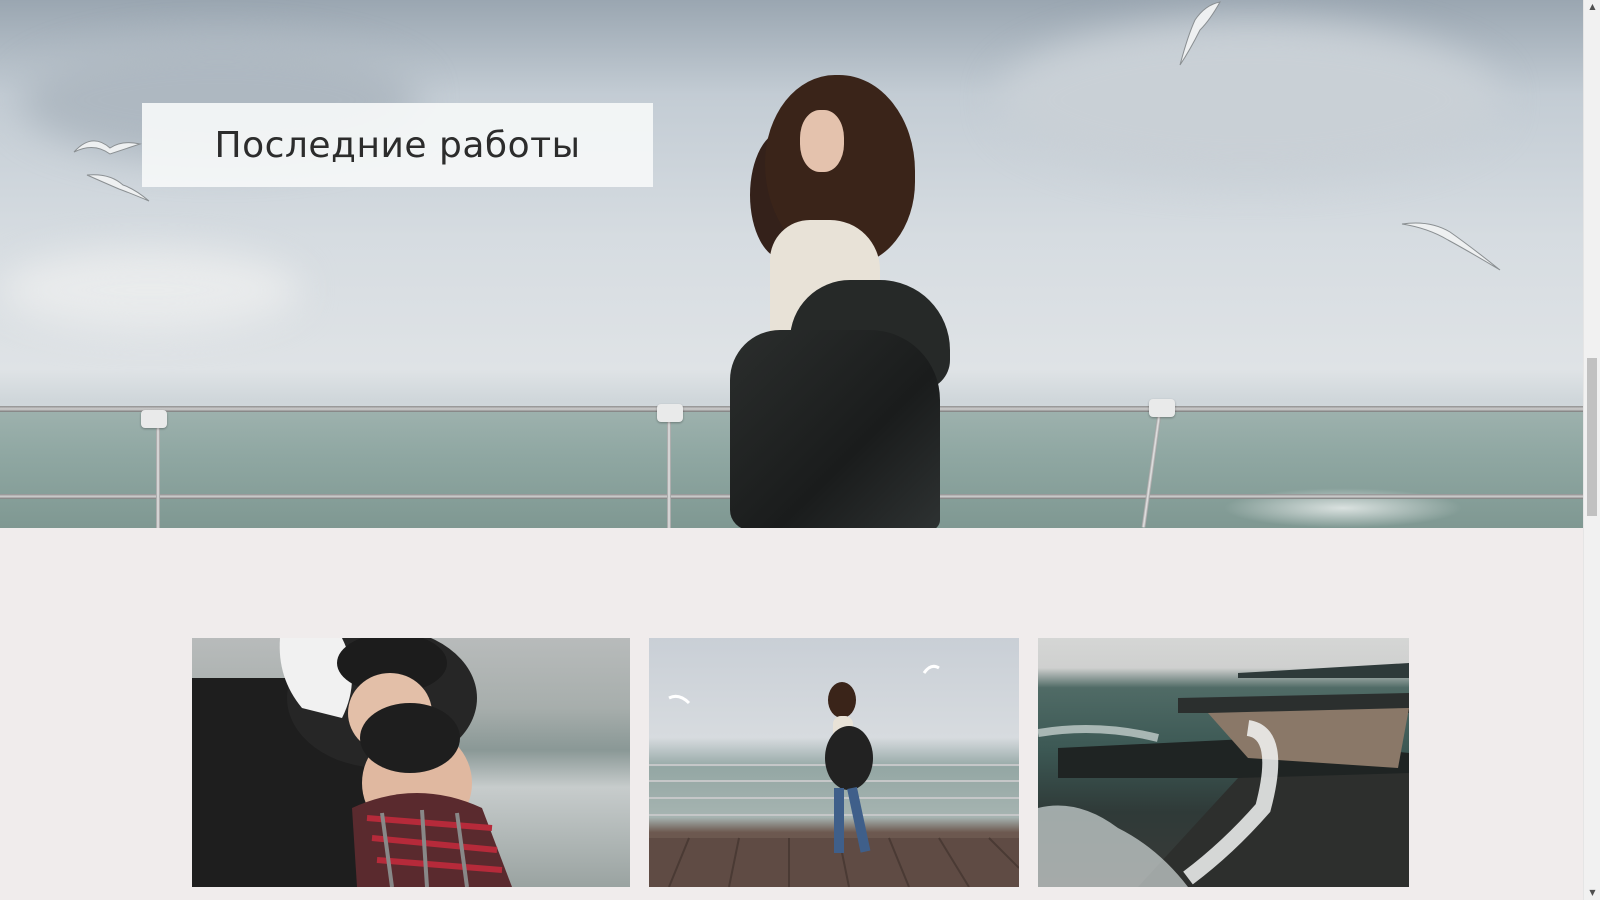 Image resolution: width=1600 pixels, height=900 pixels. I want to click on railing-post, so click(669, 469).